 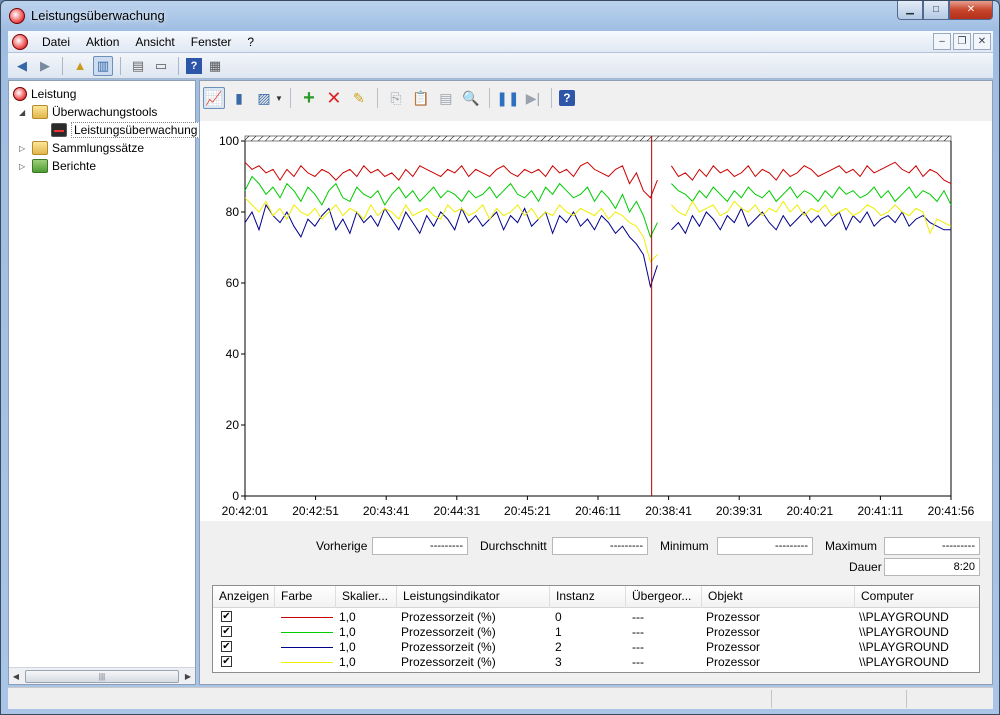 I want to click on menu-ansicht: Ansicht, so click(x=154, y=42).